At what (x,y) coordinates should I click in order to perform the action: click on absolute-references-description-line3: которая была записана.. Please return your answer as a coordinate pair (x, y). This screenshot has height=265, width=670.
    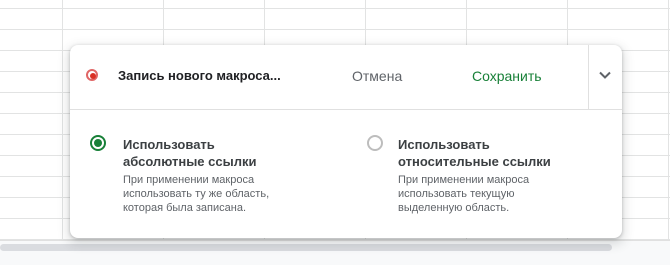
    Looking at the image, I should click on (185, 208).